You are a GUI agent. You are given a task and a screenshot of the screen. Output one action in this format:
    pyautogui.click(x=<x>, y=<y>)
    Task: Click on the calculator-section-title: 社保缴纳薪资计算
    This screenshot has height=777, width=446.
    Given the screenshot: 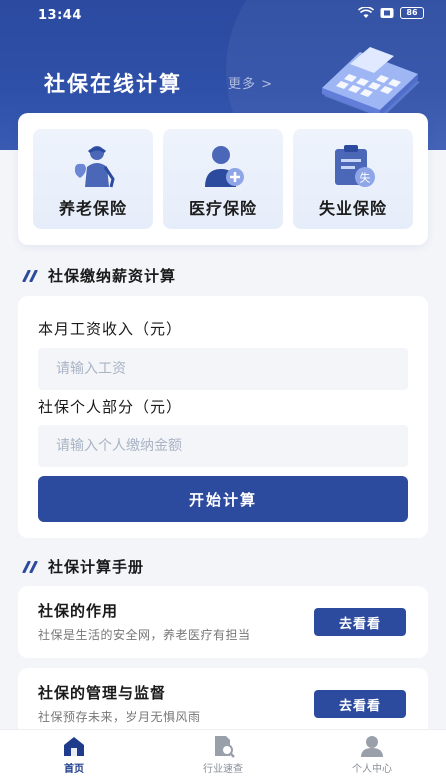 What is the action you would take?
    pyautogui.click(x=98, y=275)
    